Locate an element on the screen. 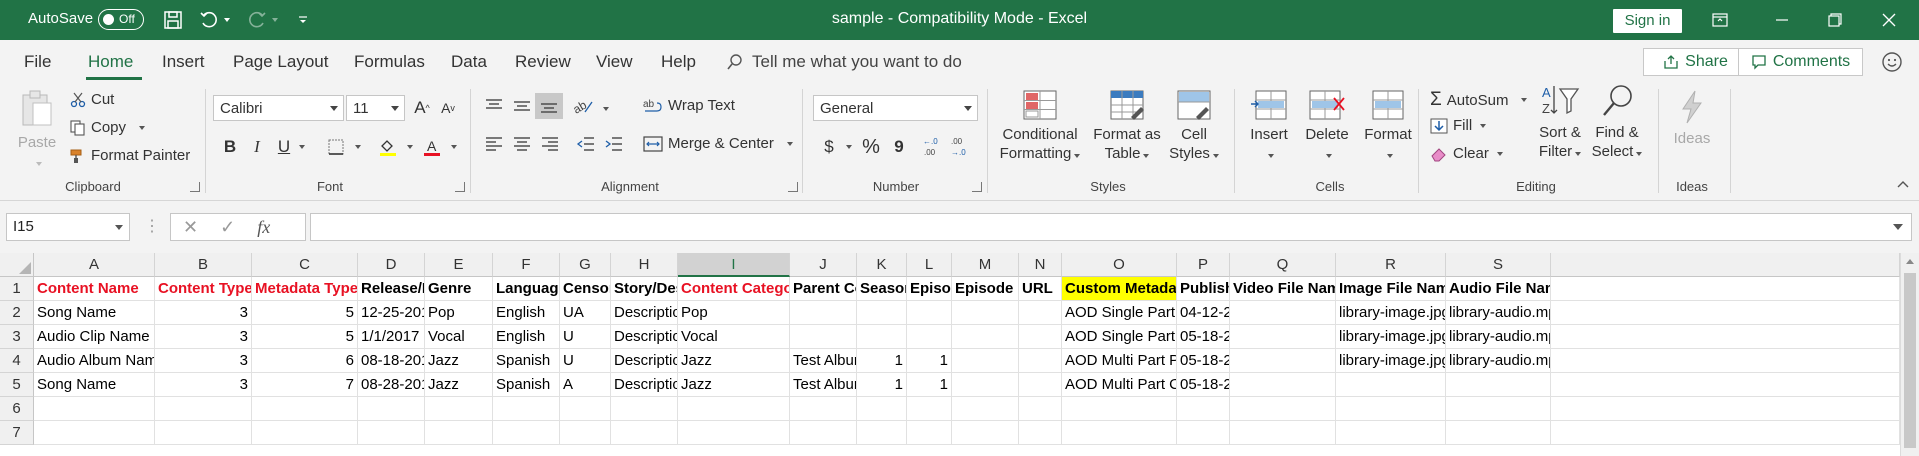 The image size is (1919, 456). table-cell: 1 is located at coordinates (882, 361).